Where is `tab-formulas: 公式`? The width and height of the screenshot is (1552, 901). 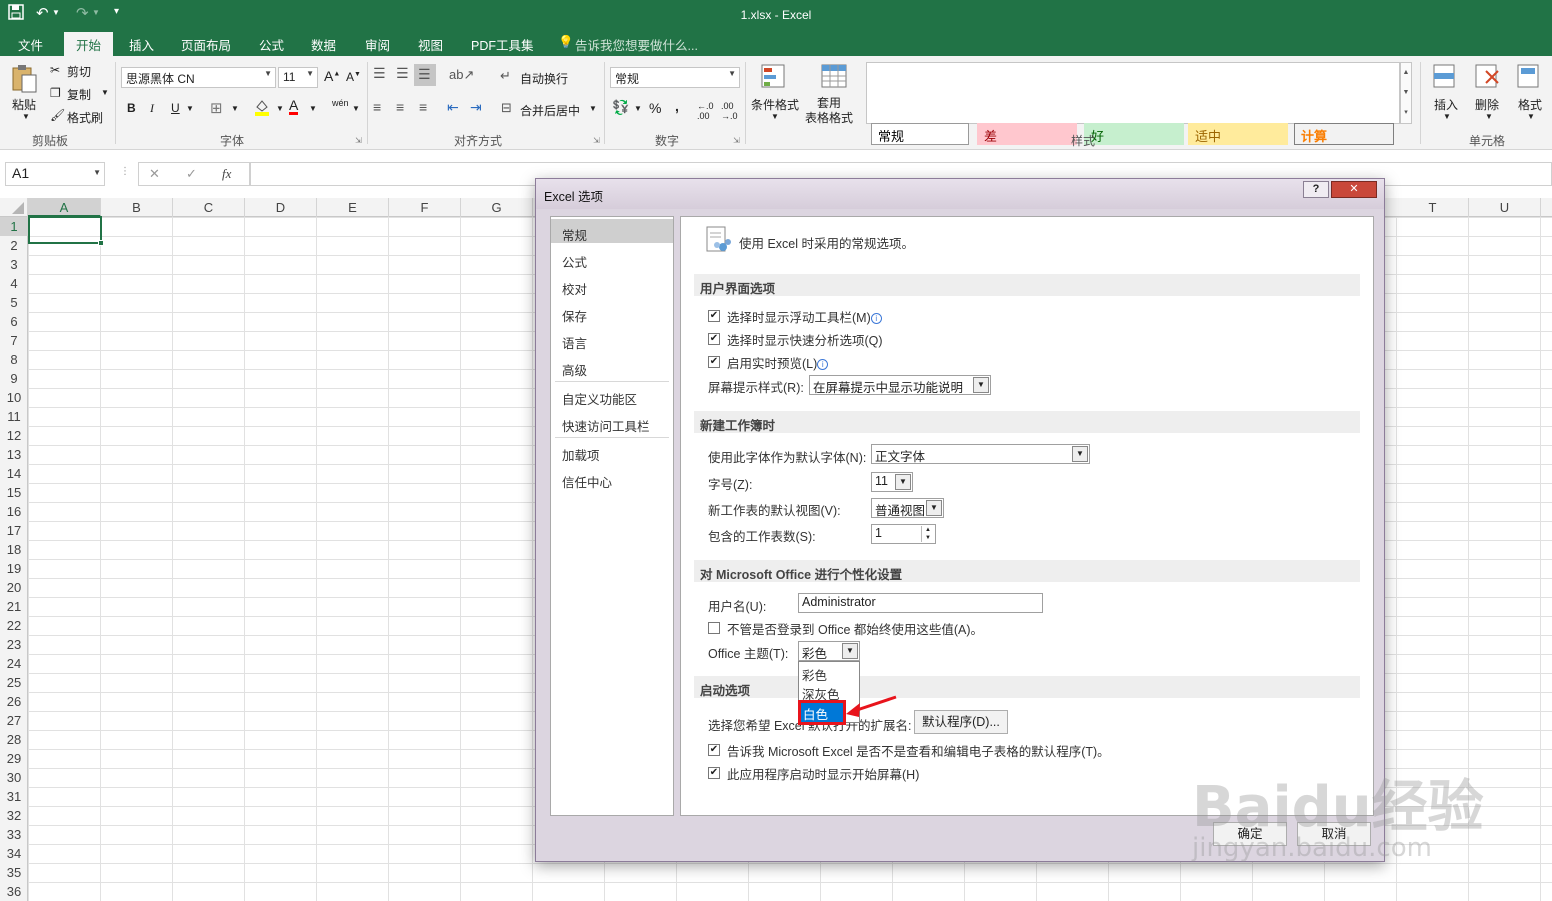 tab-formulas: 公式 is located at coordinates (271, 44).